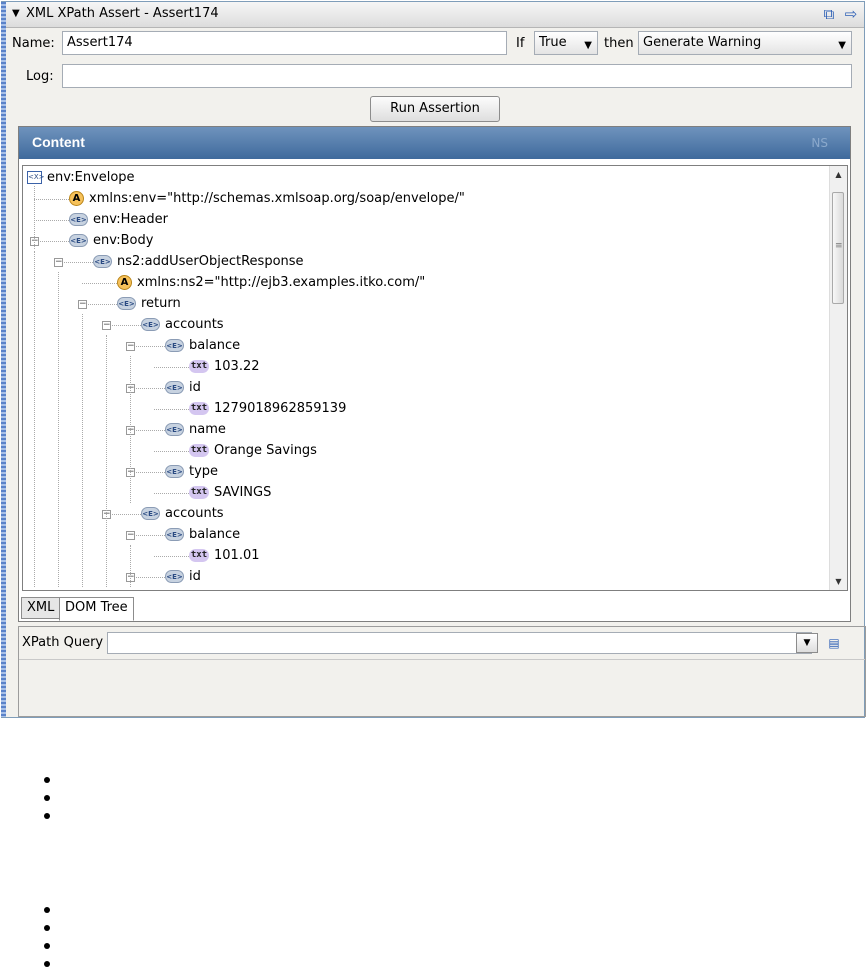 This screenshot has width=868, height=971. What do you see at coordinates (265, 450) in the screenshot?
I see `tree-node-label: Orange Savings` at bounding box center [265, 450].